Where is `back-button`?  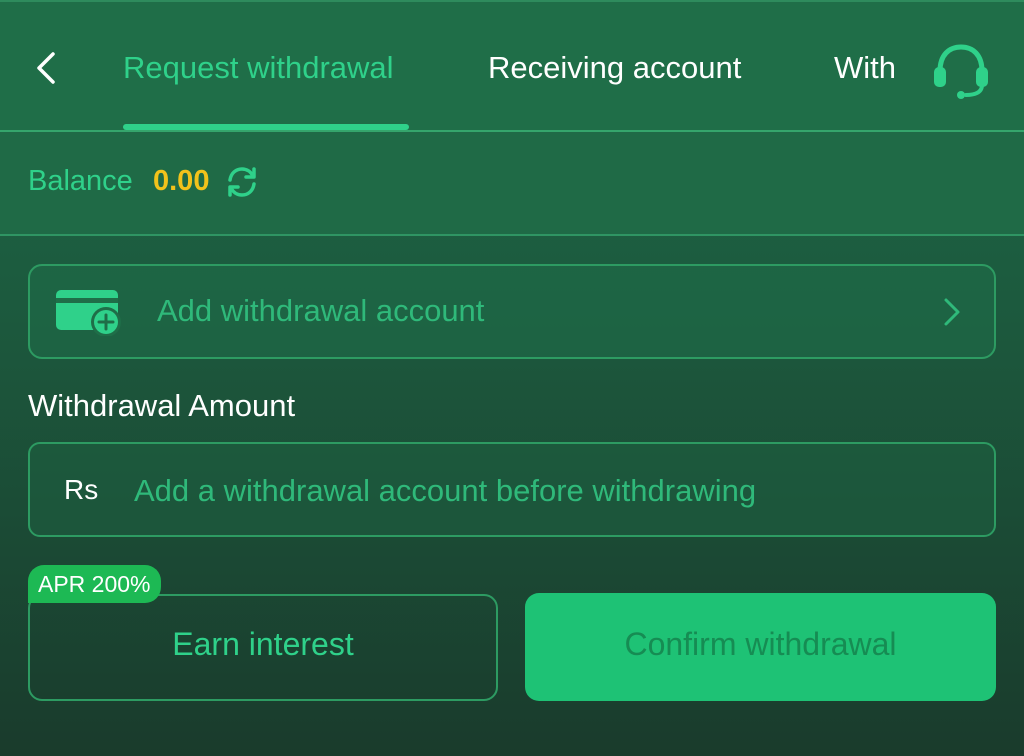 back-button is located at coordinates (46, 68).